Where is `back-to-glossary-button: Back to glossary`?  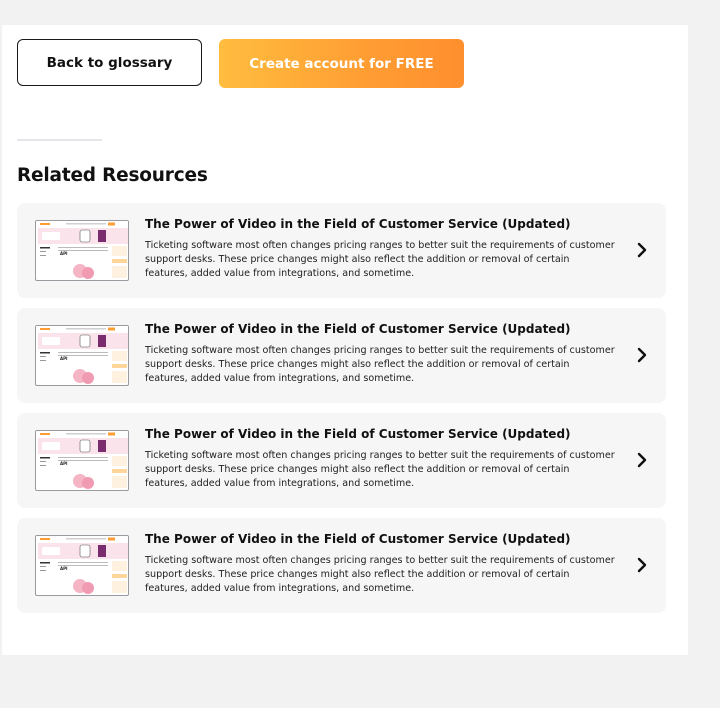 back-to-glossary-button: Back to glossary is located at coordinates (109, 62).